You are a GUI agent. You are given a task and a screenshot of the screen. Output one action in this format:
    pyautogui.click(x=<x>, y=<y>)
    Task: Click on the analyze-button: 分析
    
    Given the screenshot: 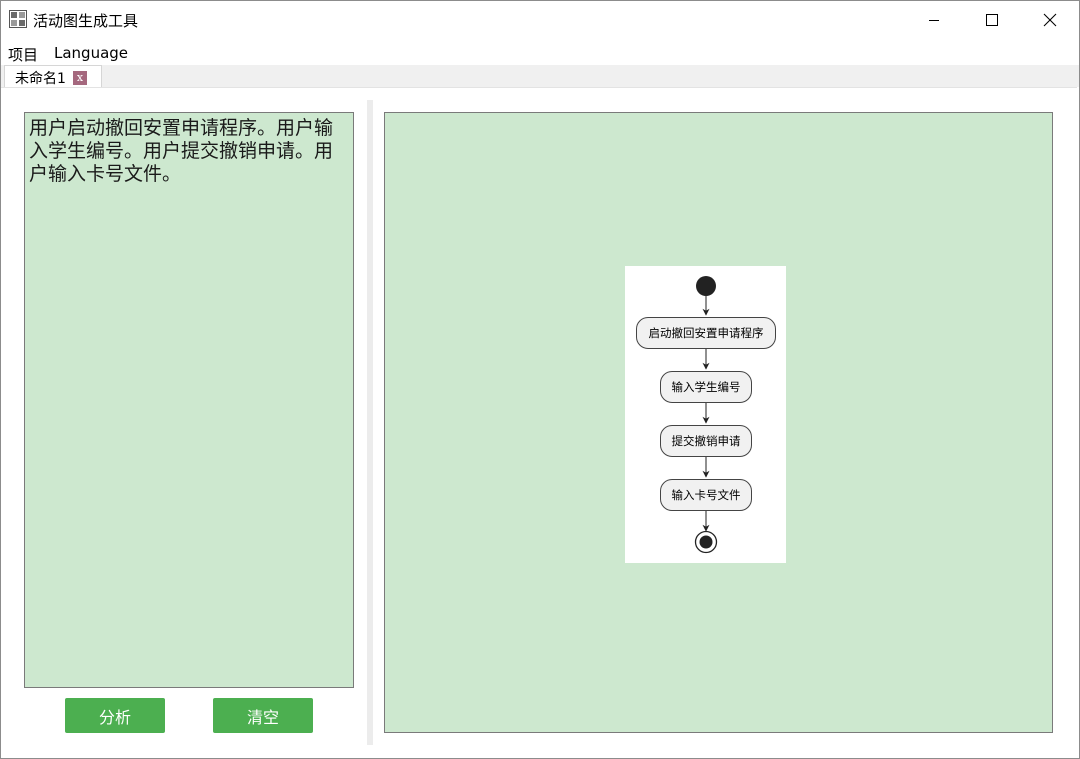 What is the action you would take?
    pyautogui.click(x=115, y=715)
    